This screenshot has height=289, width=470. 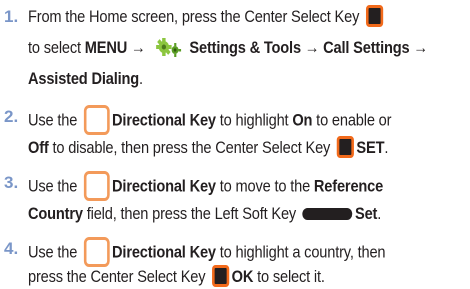 I want to click on step-text-bold: Set, so click(x=366, y=213).